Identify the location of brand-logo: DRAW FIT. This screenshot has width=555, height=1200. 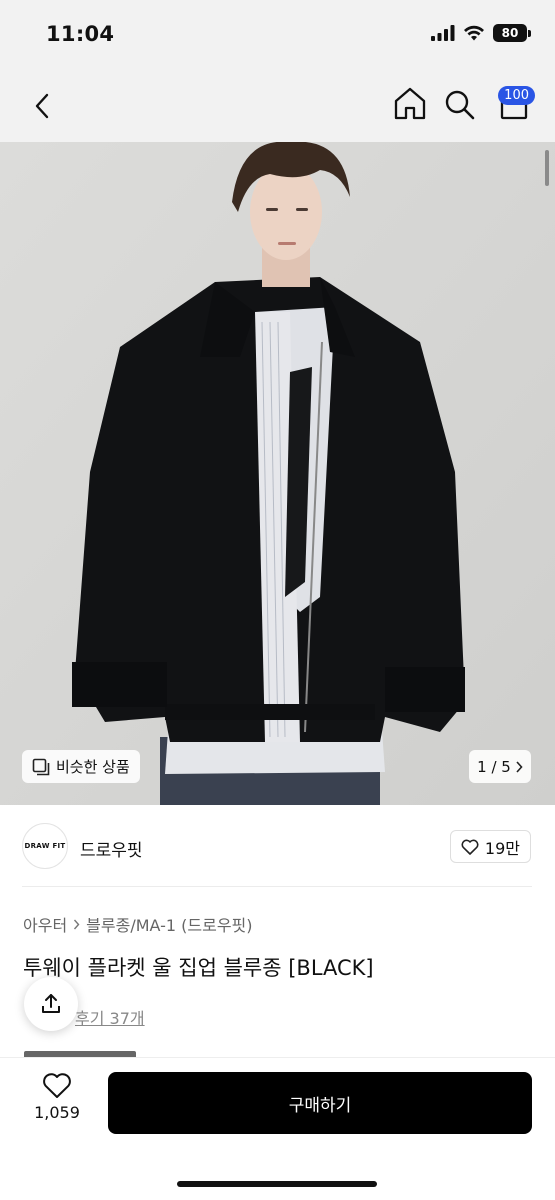
(45, 846).